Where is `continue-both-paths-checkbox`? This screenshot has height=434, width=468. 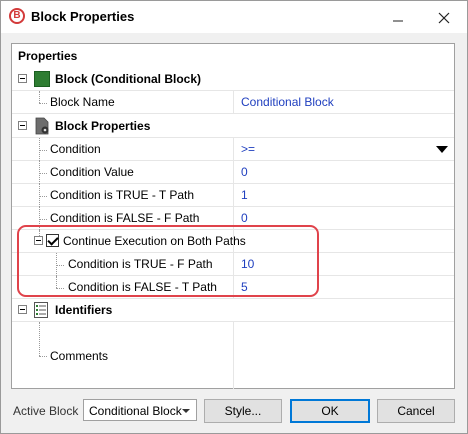
continue-both-paths-checkbox is located at coordinates (52, 240).